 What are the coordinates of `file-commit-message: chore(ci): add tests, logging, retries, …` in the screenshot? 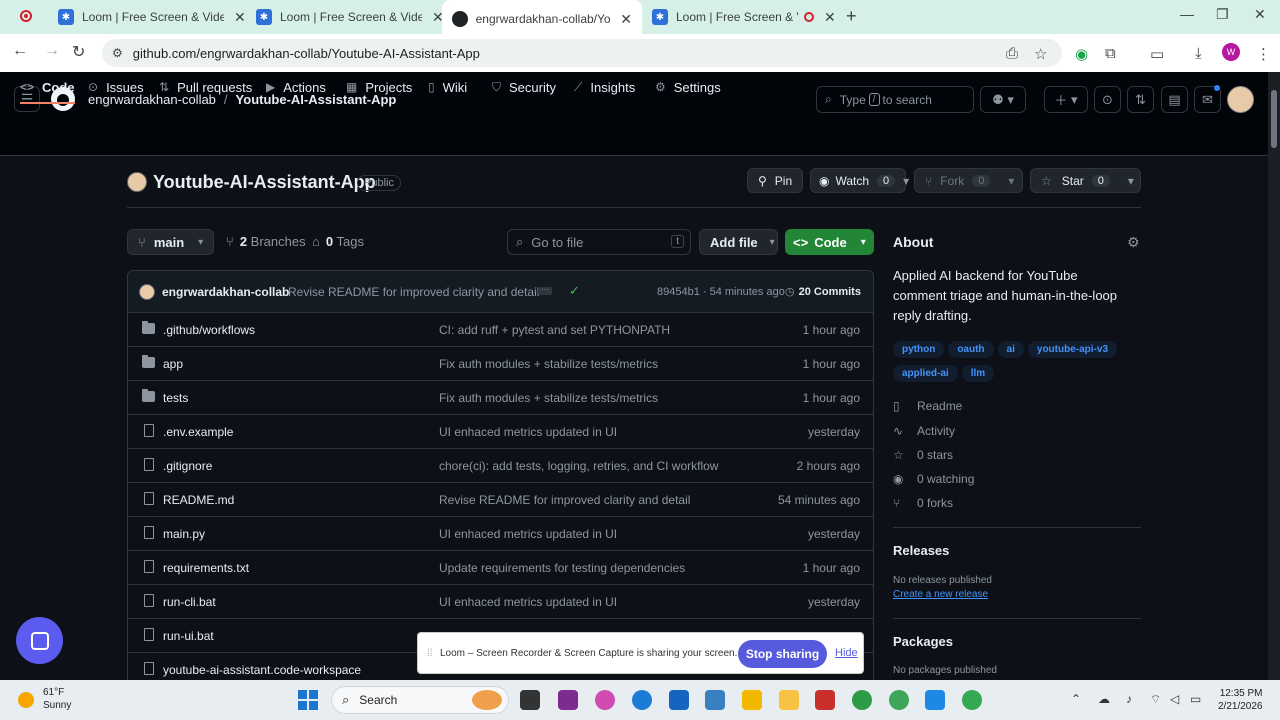 It's located at (578, 466).